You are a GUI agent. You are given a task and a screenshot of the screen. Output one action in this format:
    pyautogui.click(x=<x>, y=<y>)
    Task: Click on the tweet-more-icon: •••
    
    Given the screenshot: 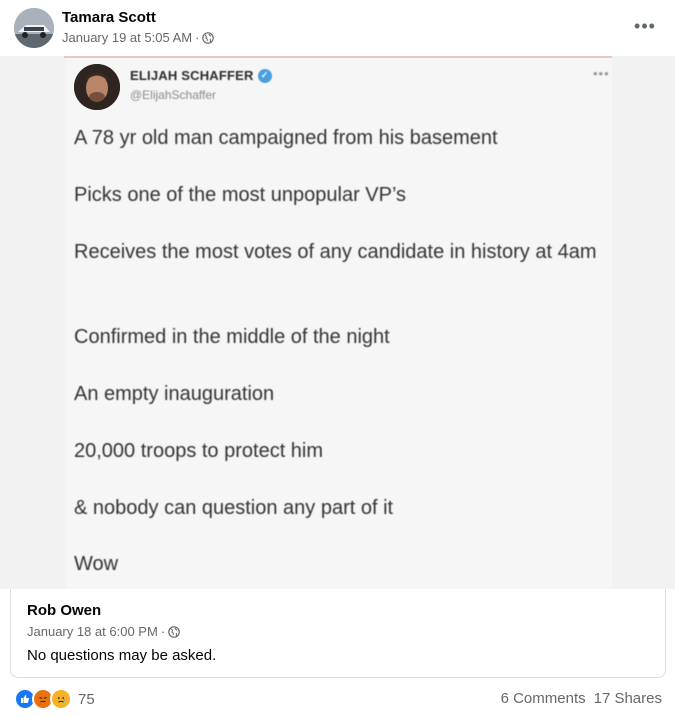 What is the action you would take?
    pyautogui.click(x=601, y=73)
    